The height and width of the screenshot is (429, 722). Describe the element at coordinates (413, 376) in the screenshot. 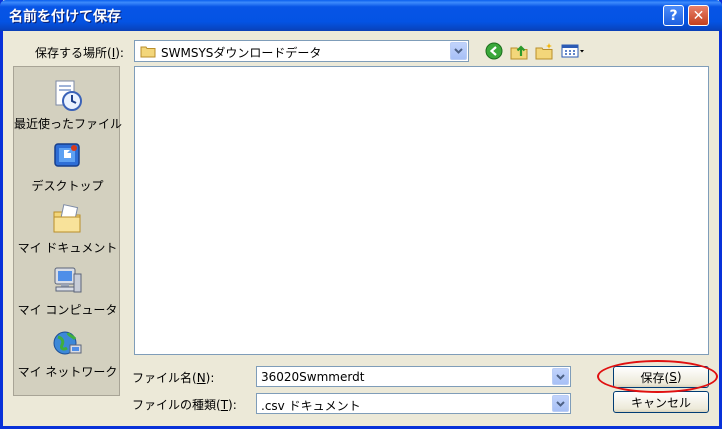

I see `filename-input: 36020Swmmerdt` at that location.